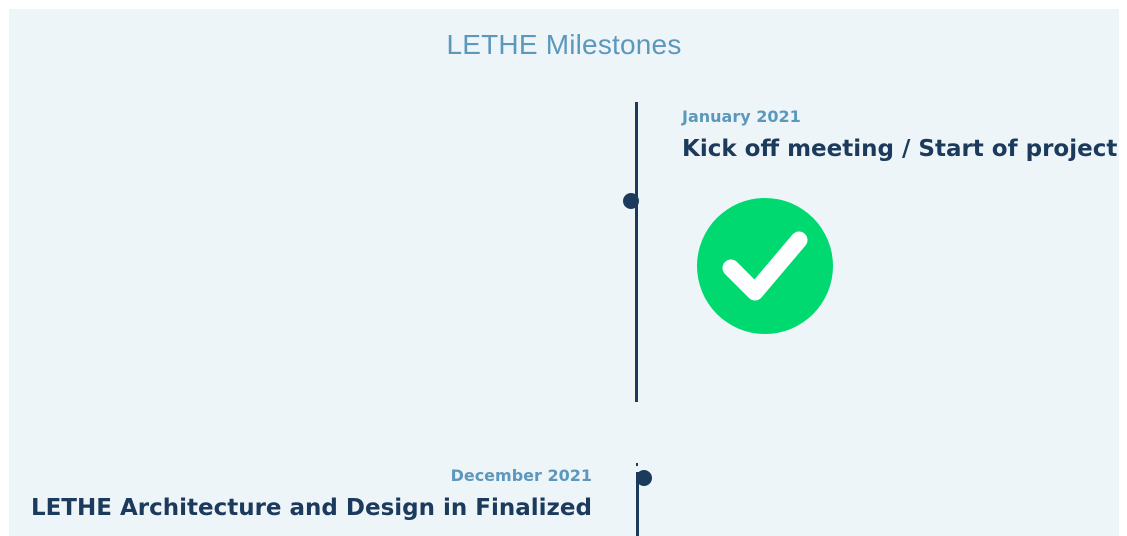 This screenshot has height=536, width=1127. Describe the element at coordinates (637, 464) in the screenshot. I see `timeline-line-segment` at that location.